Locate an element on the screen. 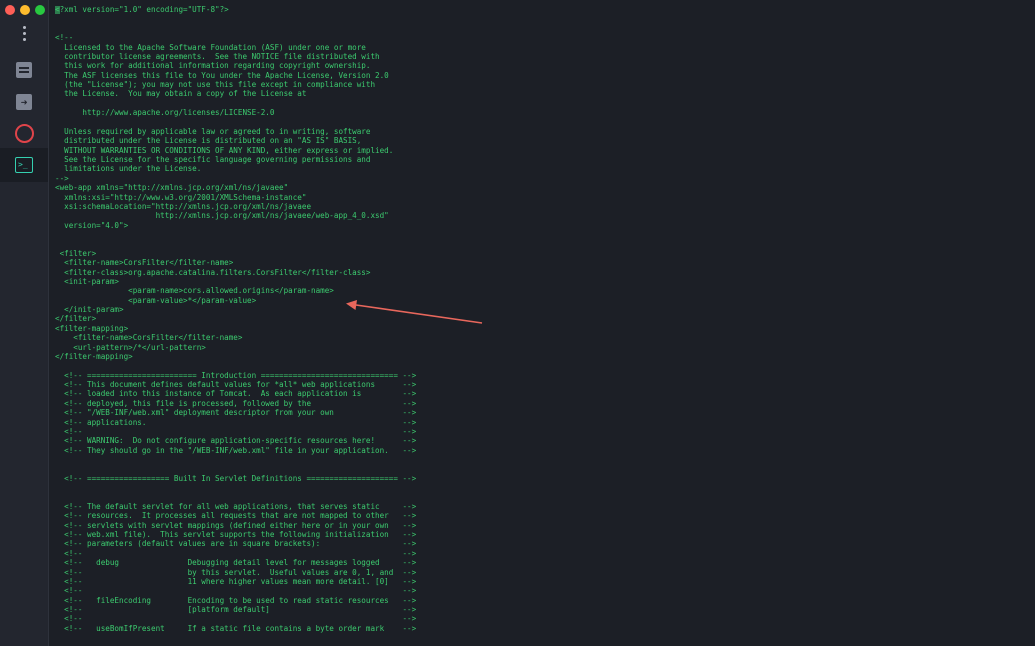 This screenshot has height=646, width=1035. server-button is located at coordinates (24, 70).